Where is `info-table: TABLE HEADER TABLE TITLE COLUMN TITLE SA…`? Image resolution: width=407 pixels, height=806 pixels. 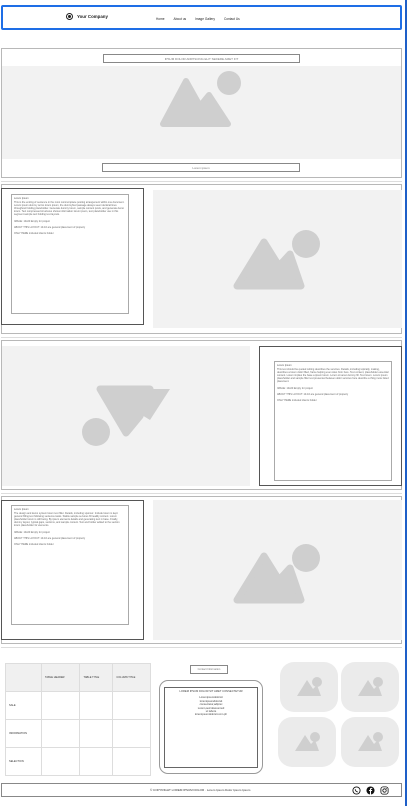 info-table: TABLE HEADER TABLE TITLE COLUMN TITLE SA… is located at coordinates (78, 719).